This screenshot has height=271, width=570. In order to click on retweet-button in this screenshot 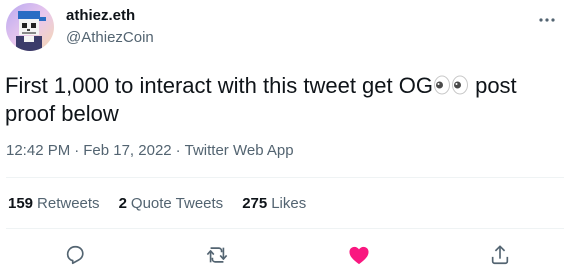, I will do `click(217, 255)`.